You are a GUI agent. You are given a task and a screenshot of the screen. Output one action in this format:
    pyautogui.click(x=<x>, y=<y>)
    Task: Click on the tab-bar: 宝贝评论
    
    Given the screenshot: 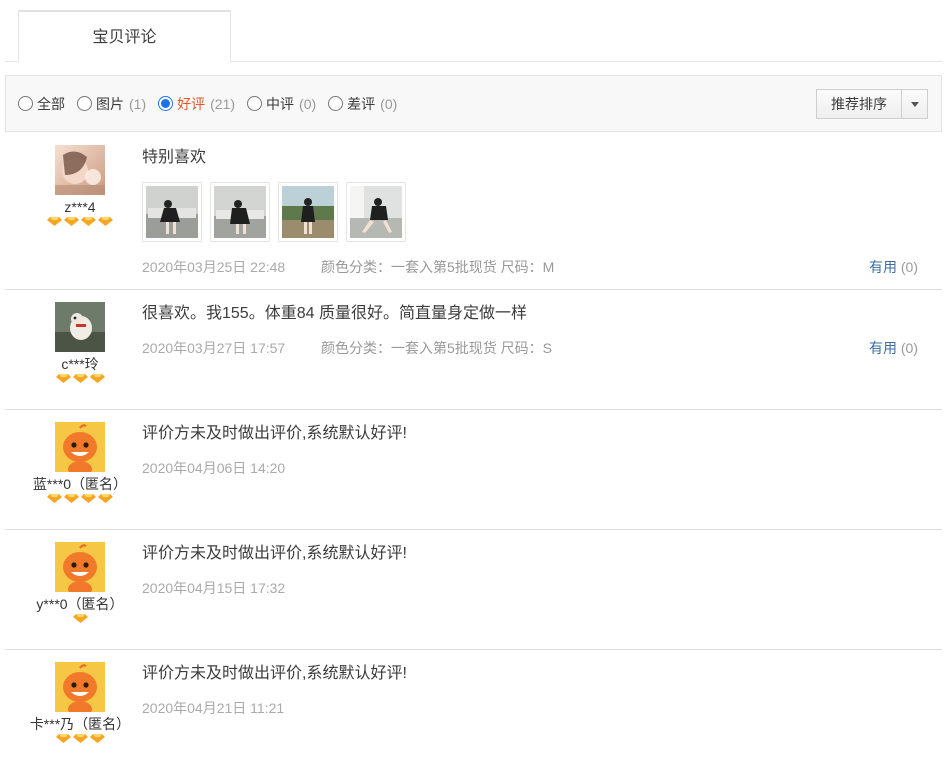 What is the action you would take?
    pyautogui.click(x=473, y=31)
    